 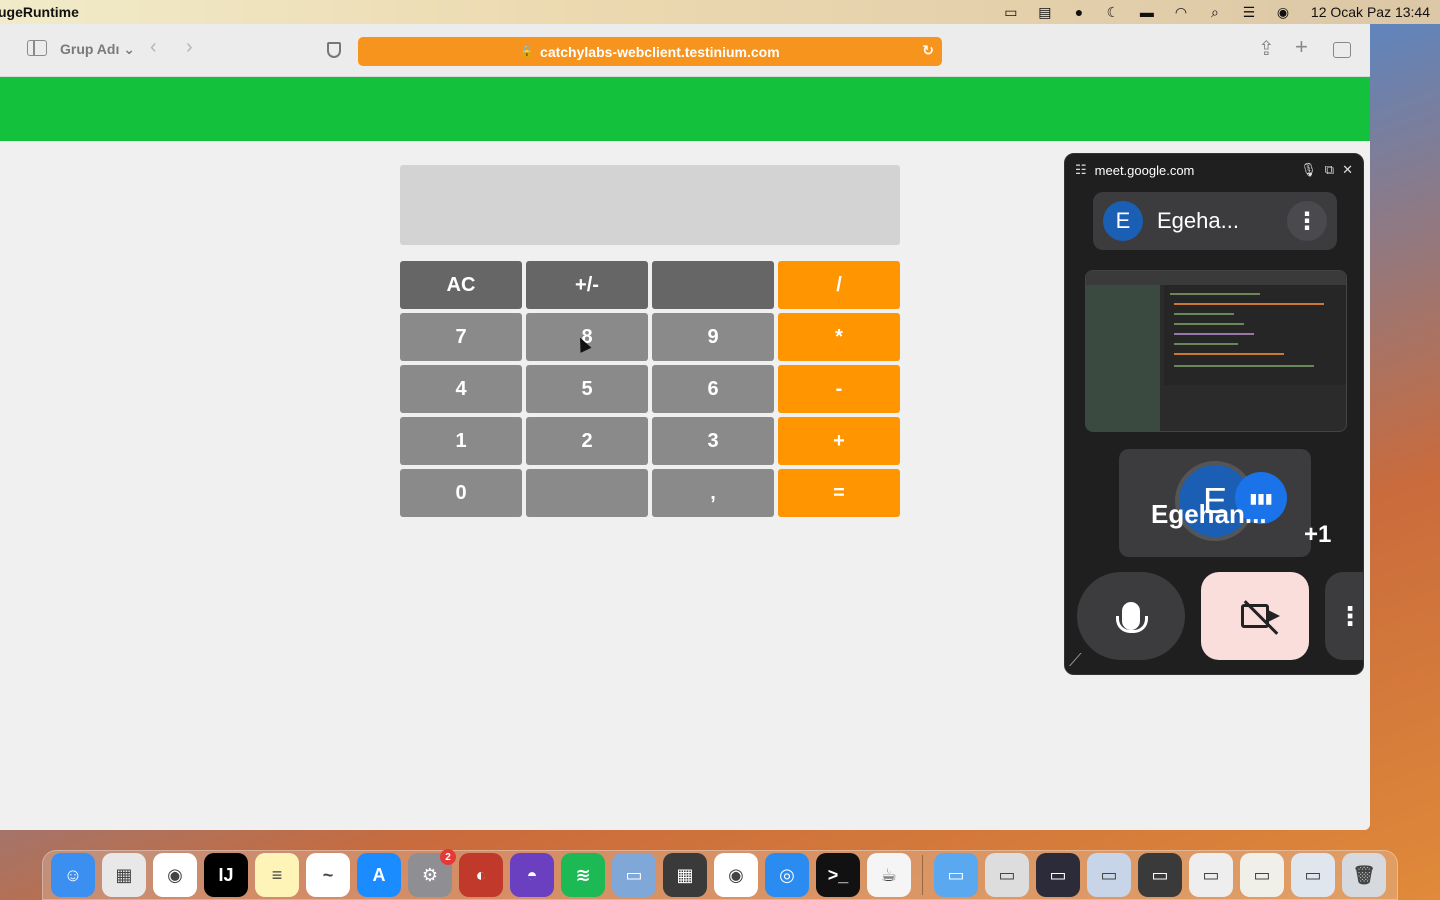 I want to click on calc-key: AC, so click(x=461, y=285).